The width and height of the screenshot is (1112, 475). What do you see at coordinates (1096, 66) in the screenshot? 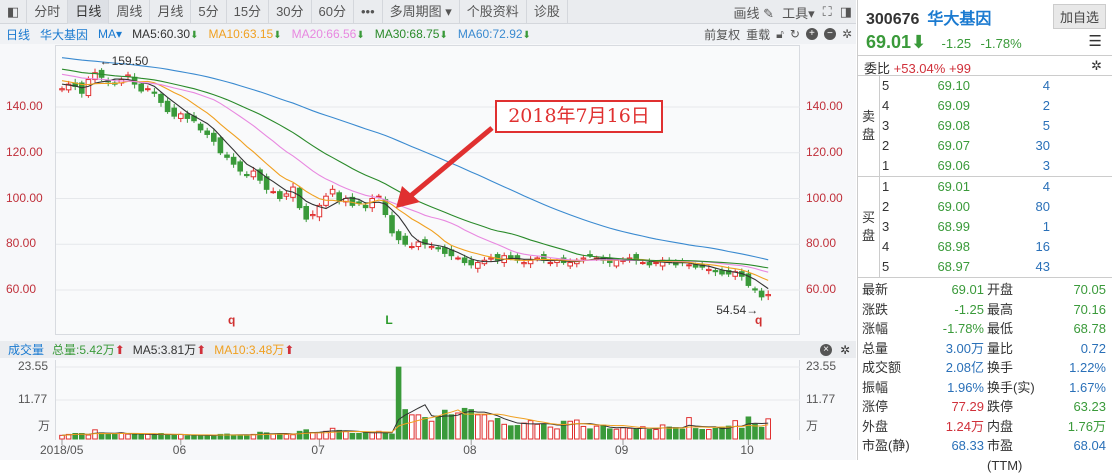
I see `settings-icon: ✲` at bounding box center [1096, 66].